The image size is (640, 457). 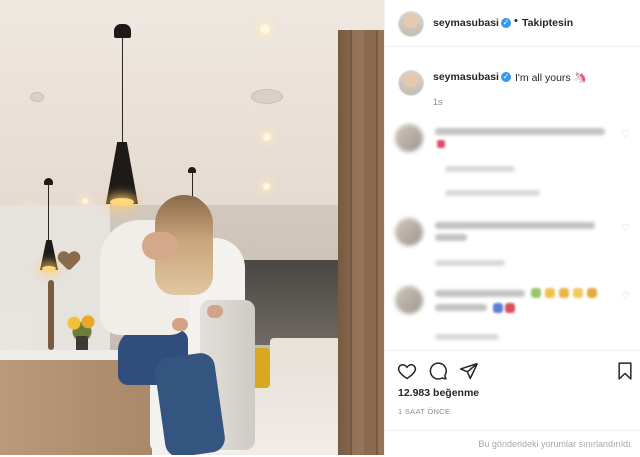 What do you see at coordinates (407, 371) in the screenshot?
I see `heart-outline-icon` at bounding box center [407, 371].